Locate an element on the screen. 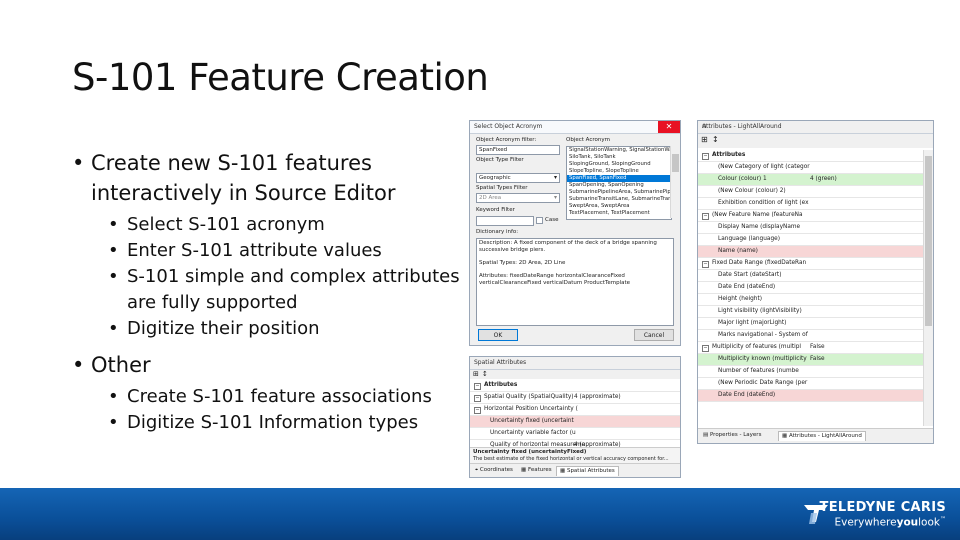 This screenshot has height=540, width=960. property-name: Light visibility (lightVisibility) is located at coordinates (760, 311).